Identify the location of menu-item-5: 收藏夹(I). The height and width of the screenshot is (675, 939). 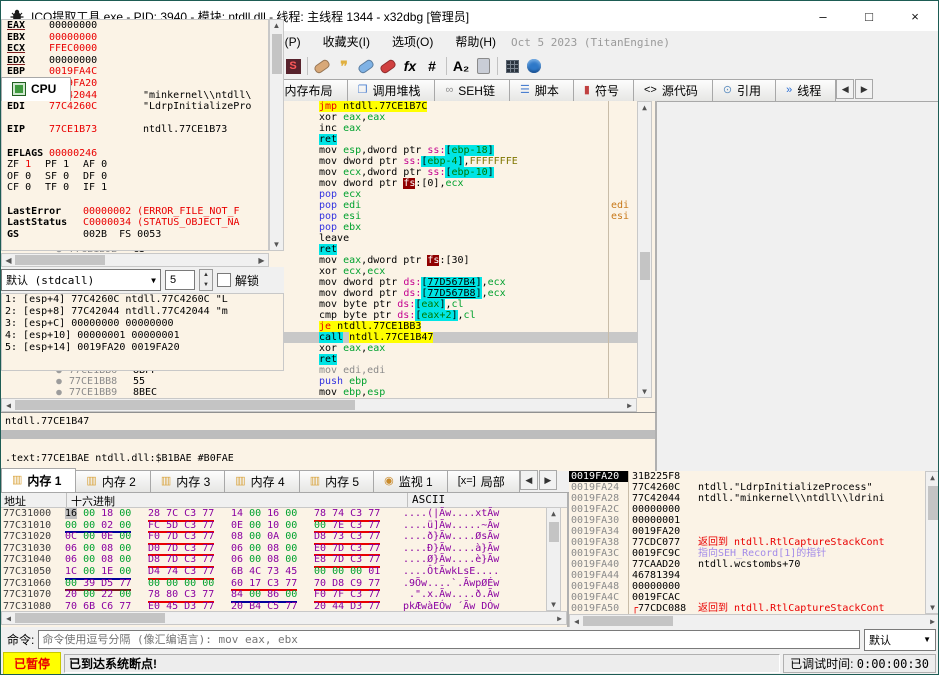
(346, 42).